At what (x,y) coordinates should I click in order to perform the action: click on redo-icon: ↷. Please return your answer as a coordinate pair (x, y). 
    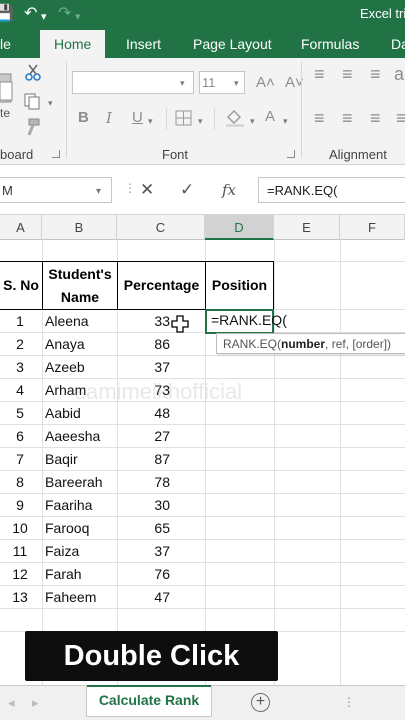
    Looking at the image, I should click on (64, 14).